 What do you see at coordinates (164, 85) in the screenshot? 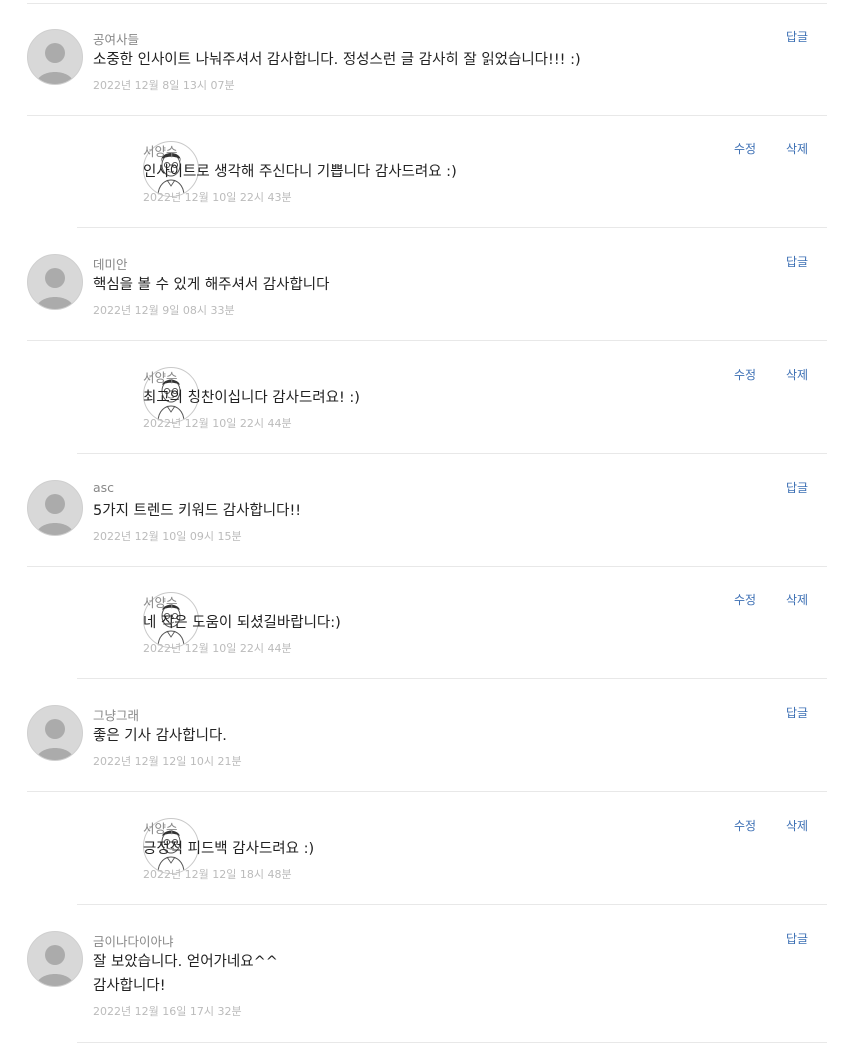
I see `comment-date: 2022년 12월 8일 13시 07분` at bounding box center [164, 85].